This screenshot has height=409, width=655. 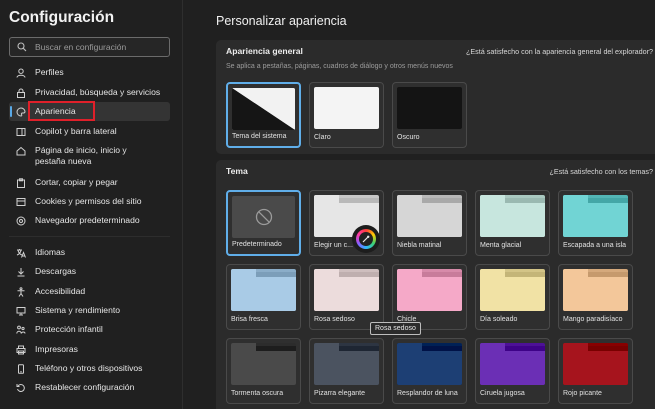 What do you see at coordinates (23, 271) in the screenshot?
I see `download-icon` at bounding box center [23, 271].